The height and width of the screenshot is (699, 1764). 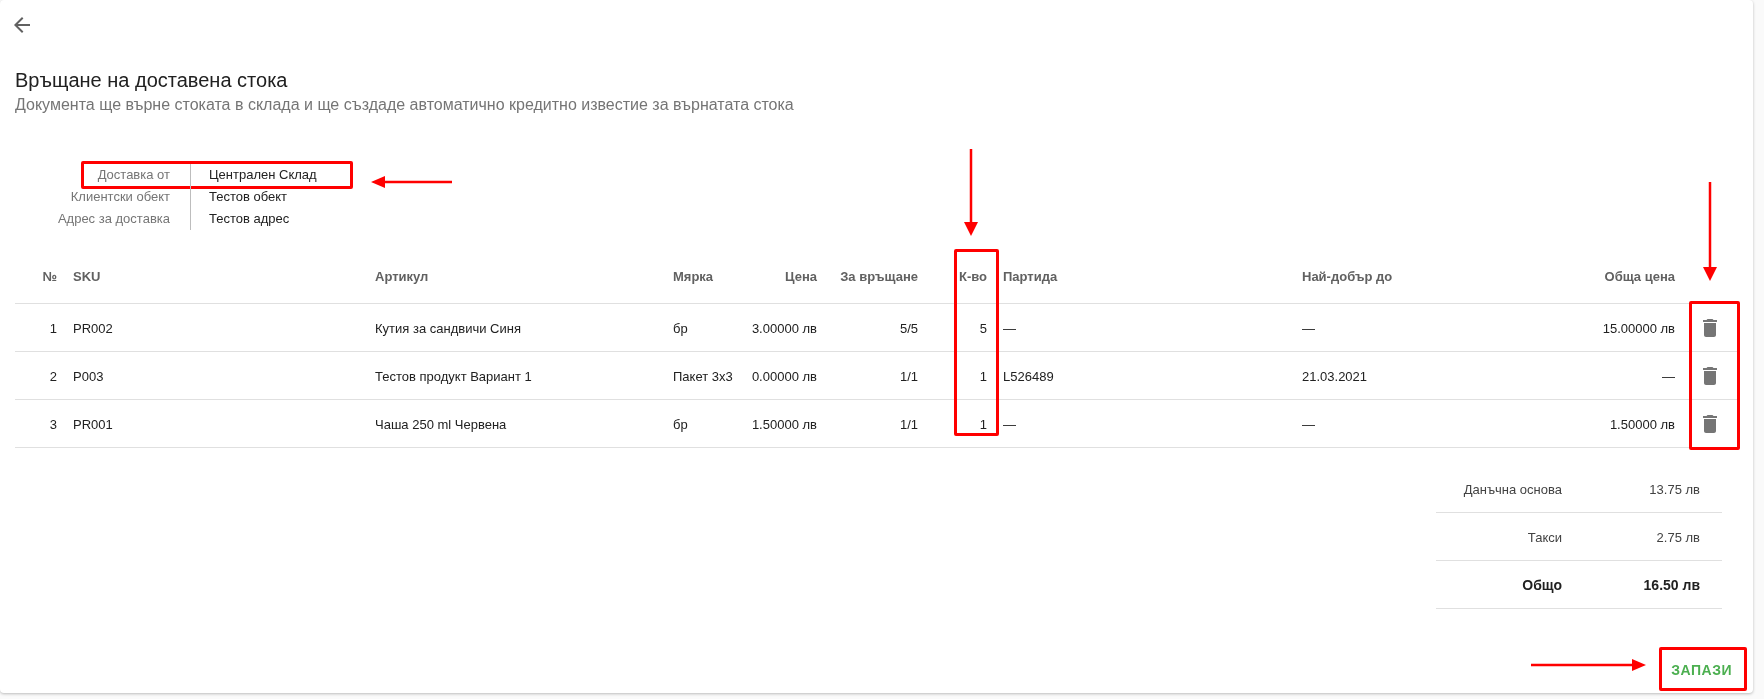 What do you see at coordinates (1512, 489) in the screenshot?
I see `total-label: Данъчна основа` at bounding box center [1512, 489].